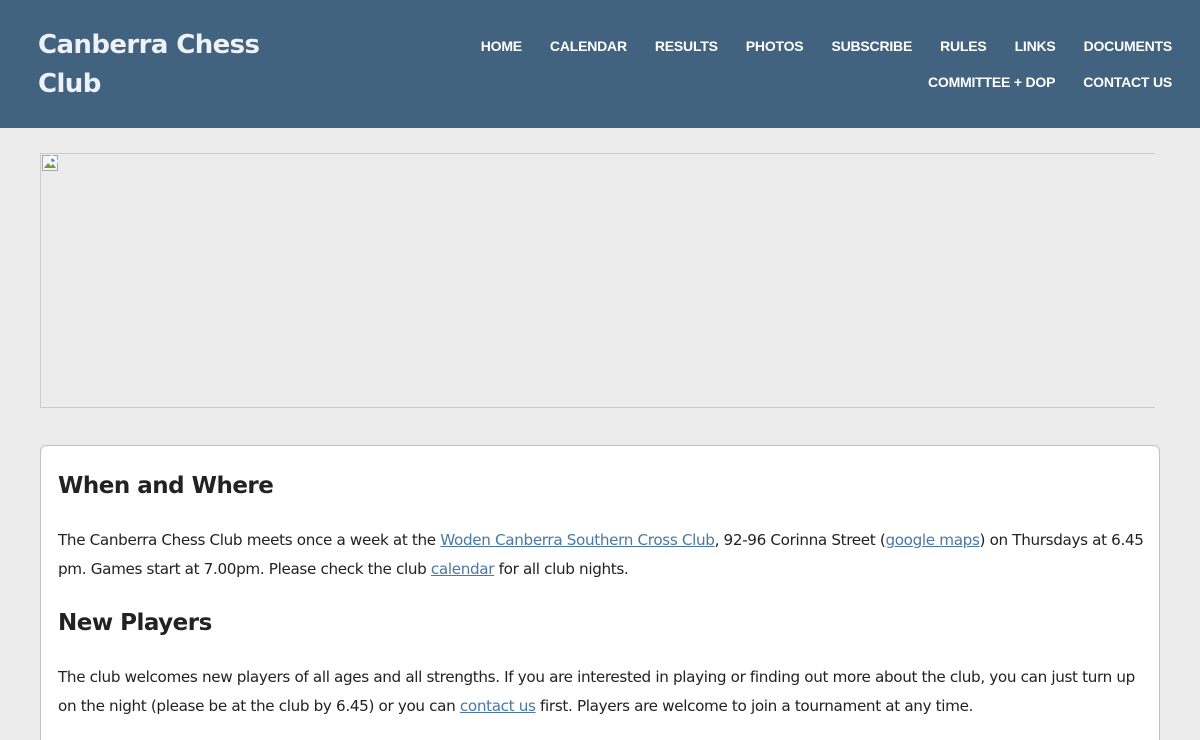  Describe the element at coordinates (135, 623) in the screenshot. I see `heading-new-players: New Players` at that location.